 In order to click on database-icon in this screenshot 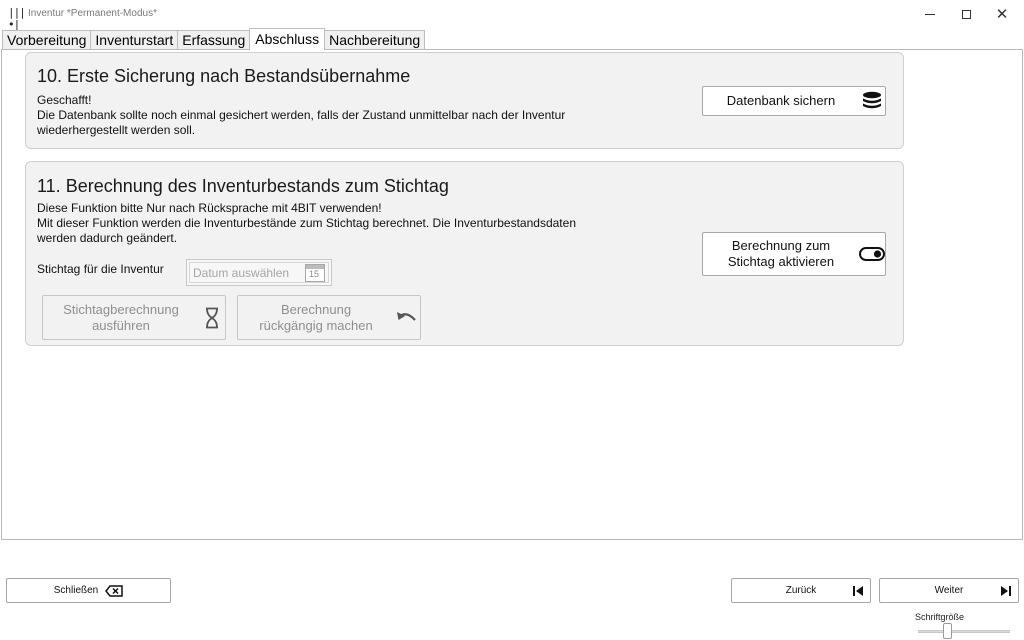, I will do `click(872, 101)`.